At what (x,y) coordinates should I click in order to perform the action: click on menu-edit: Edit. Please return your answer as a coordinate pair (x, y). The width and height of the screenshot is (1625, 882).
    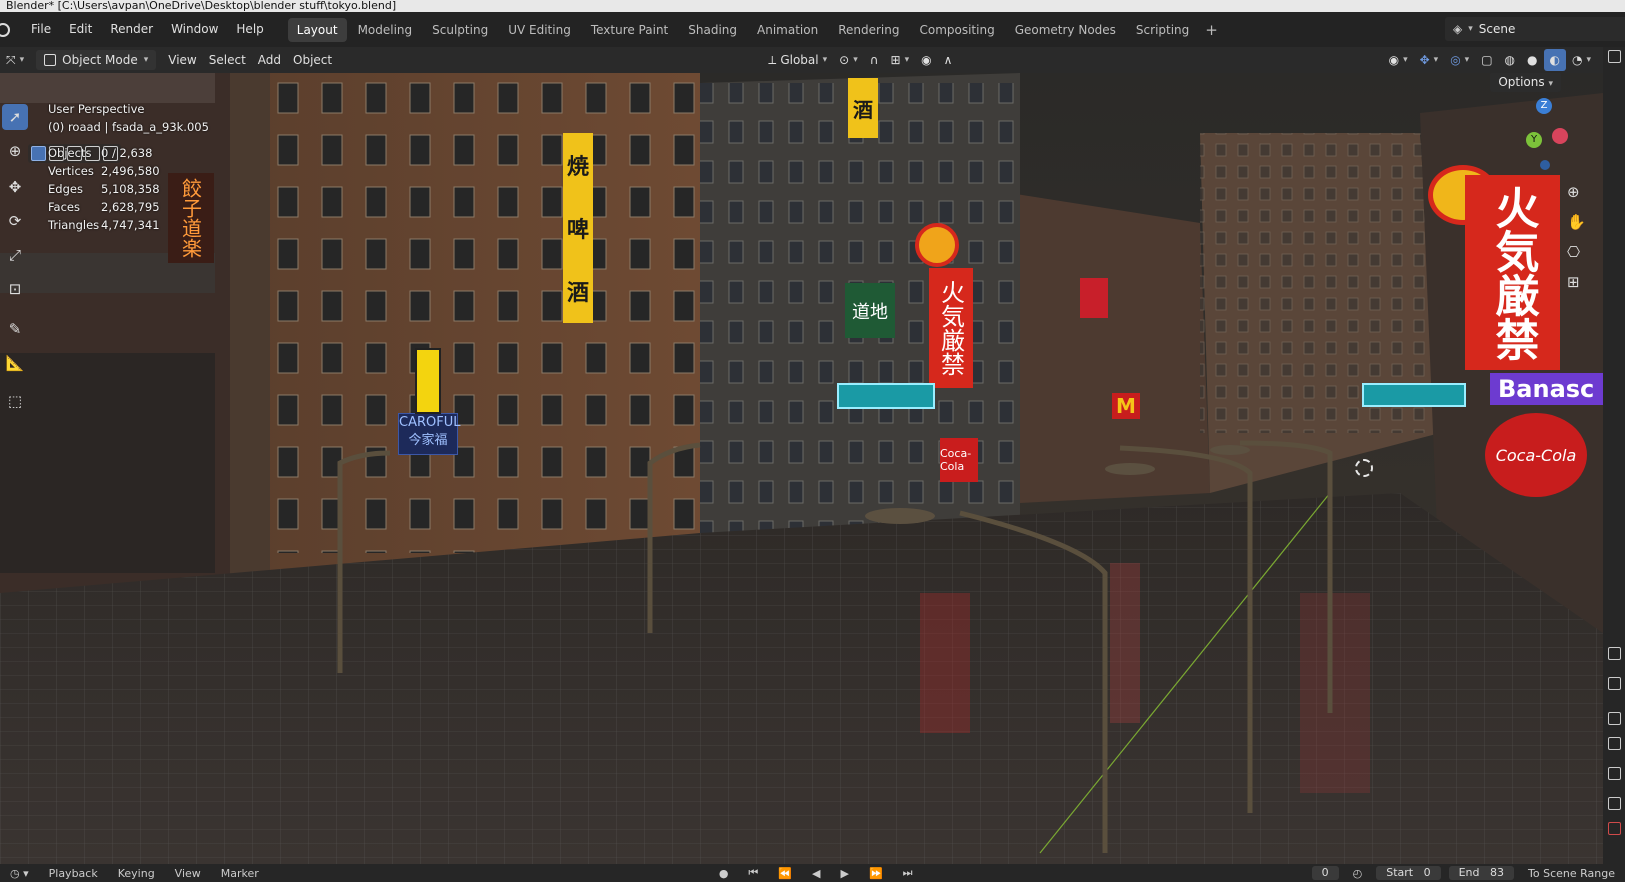
    Looking at the image, I should click on (80, 29).